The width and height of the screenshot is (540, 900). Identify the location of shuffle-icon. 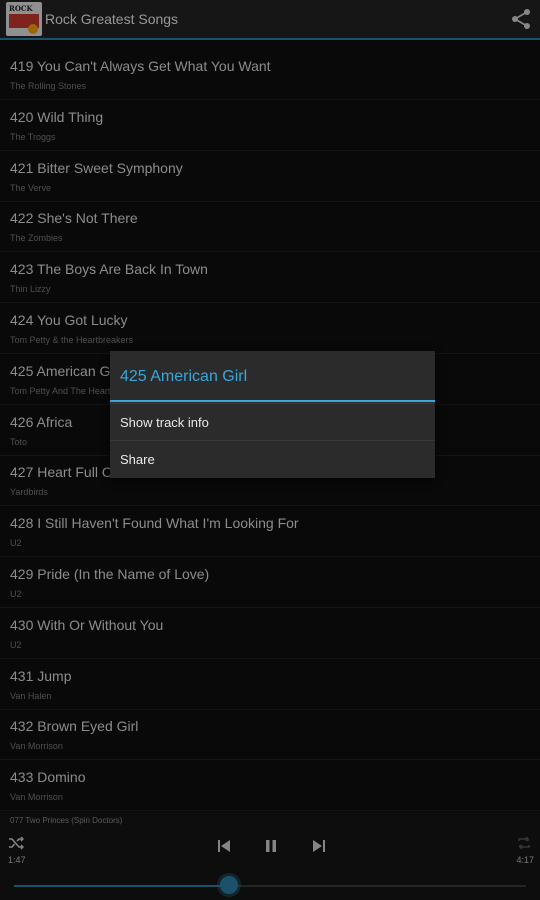
(16, 843).